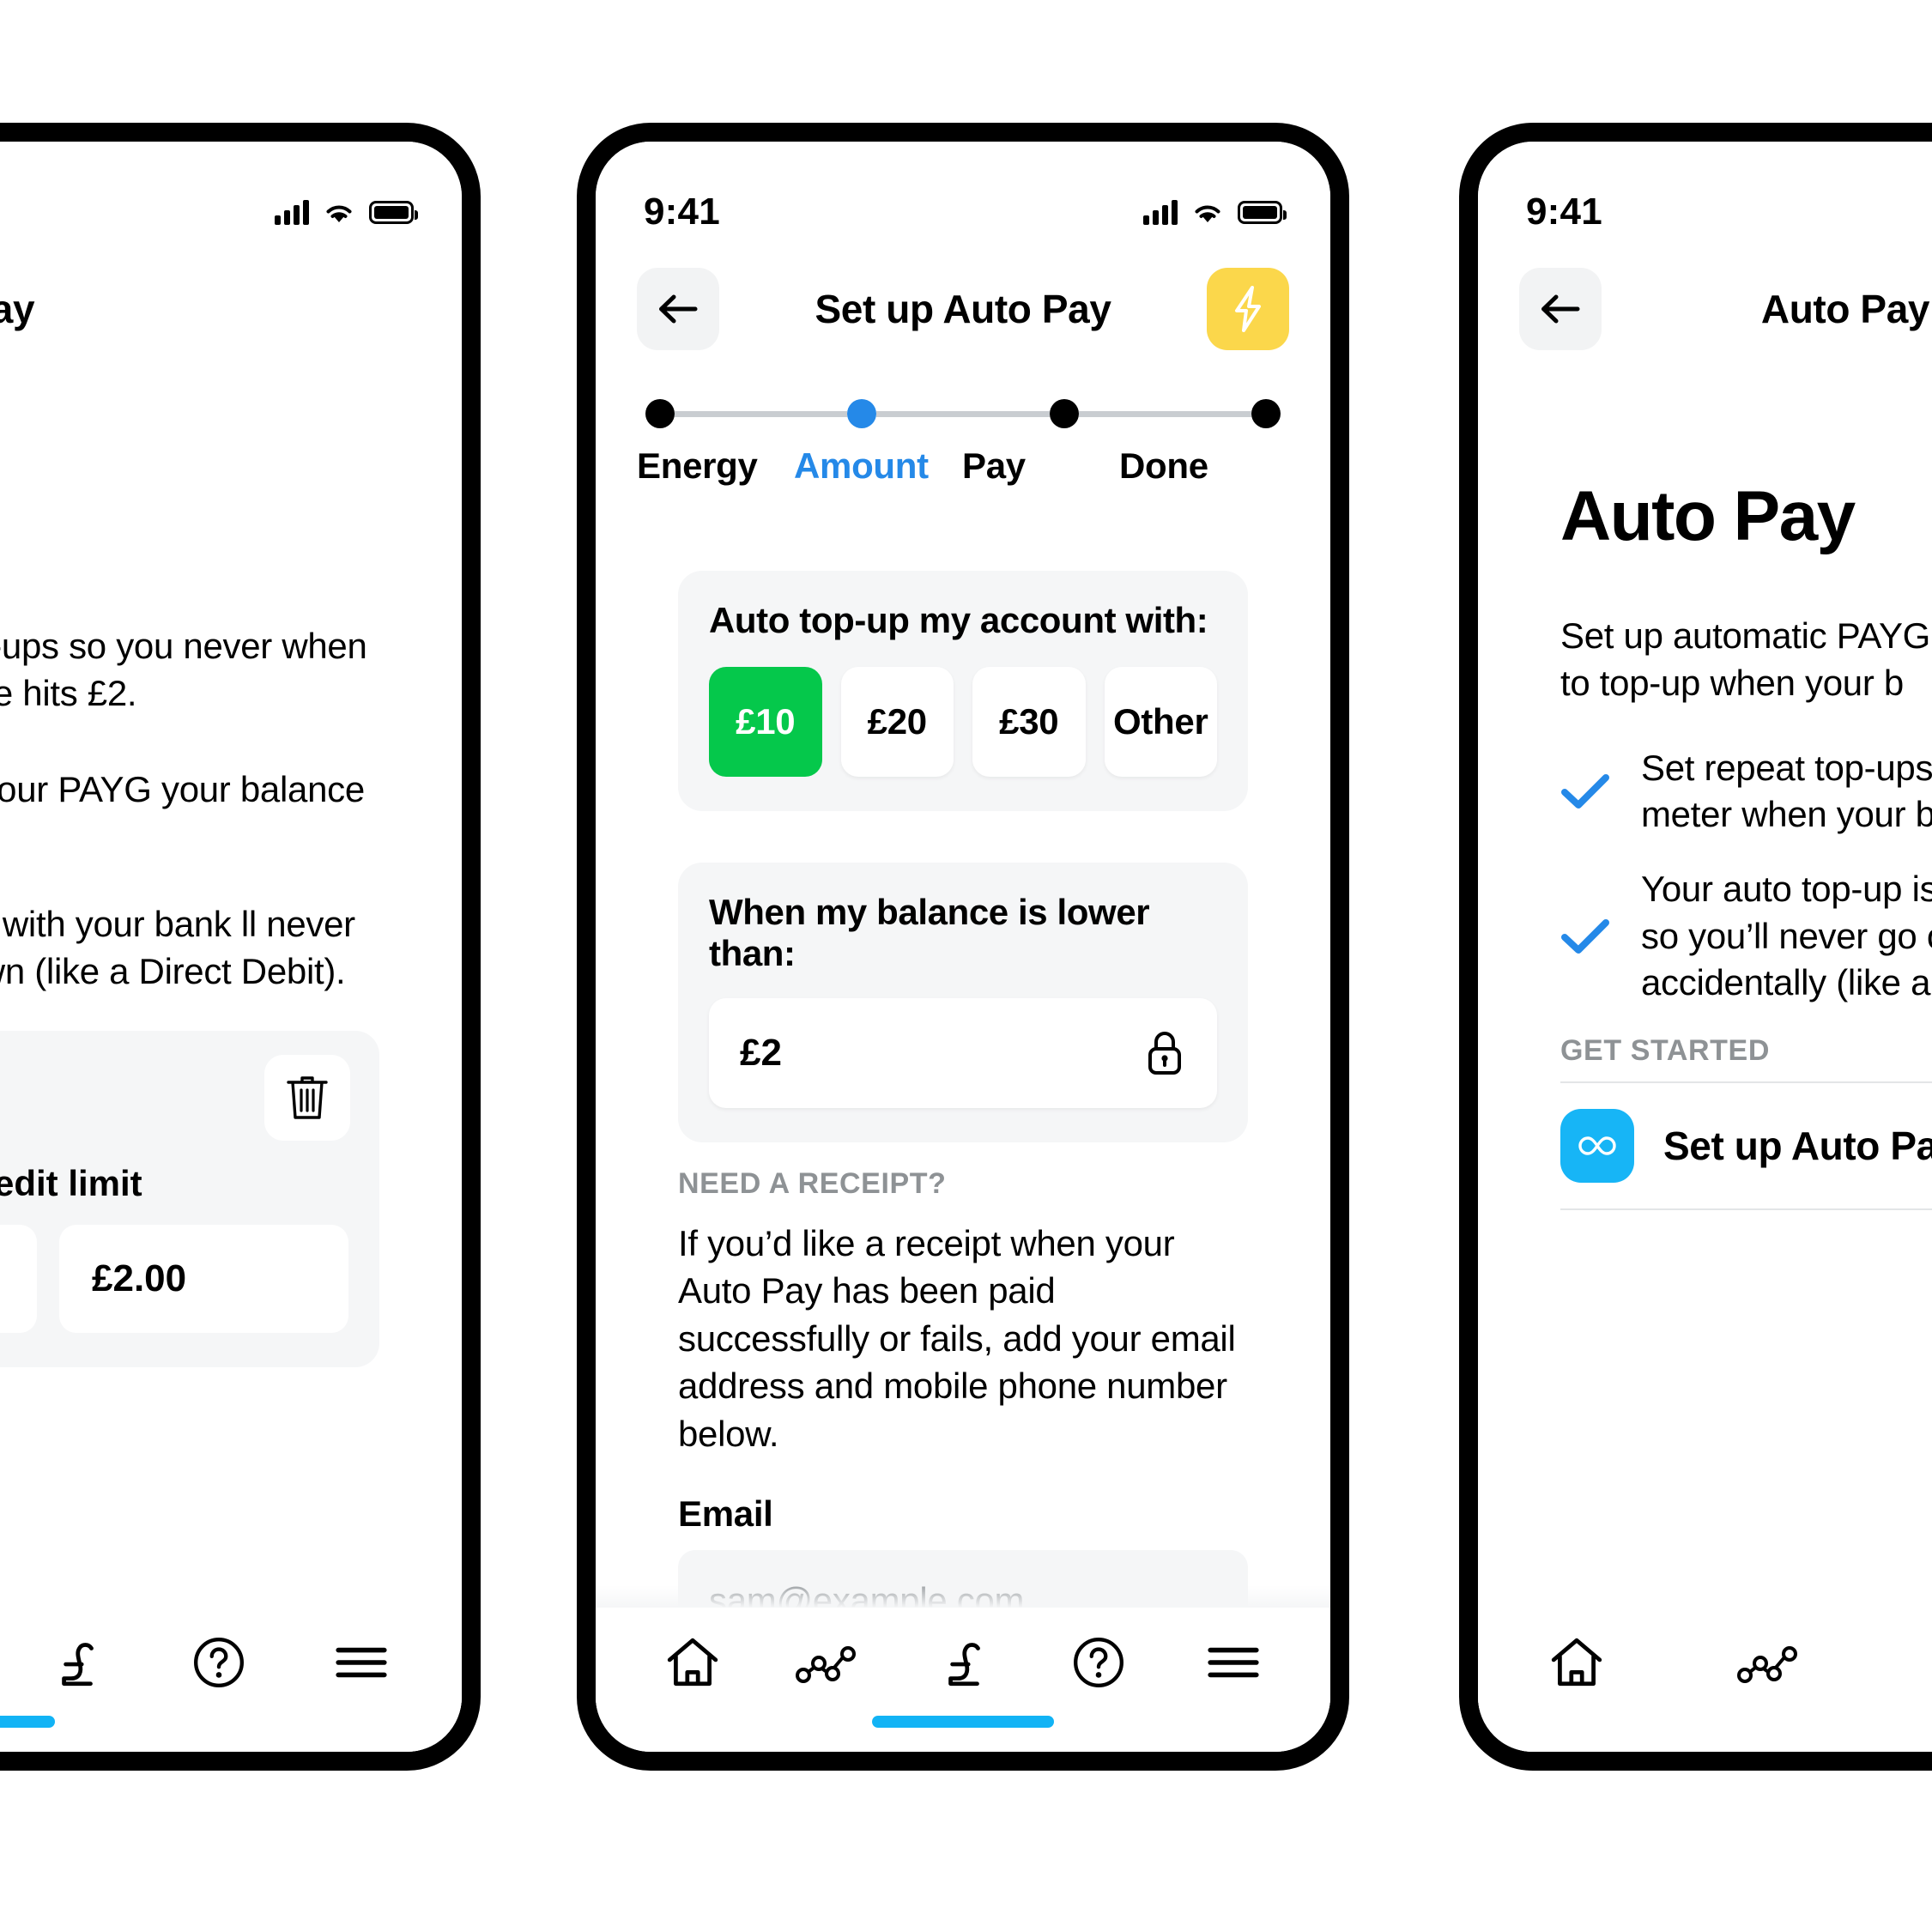  I want to click on wifi-icon, so click(339, 212).